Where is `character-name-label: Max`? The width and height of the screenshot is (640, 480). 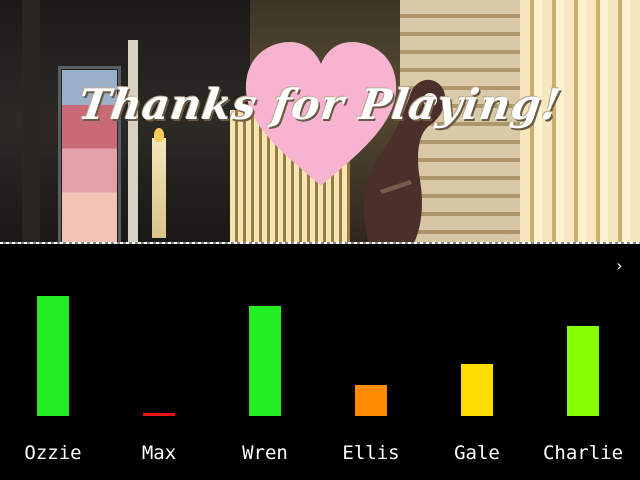
character-name-label: Max is located at coordinates (159, 453).